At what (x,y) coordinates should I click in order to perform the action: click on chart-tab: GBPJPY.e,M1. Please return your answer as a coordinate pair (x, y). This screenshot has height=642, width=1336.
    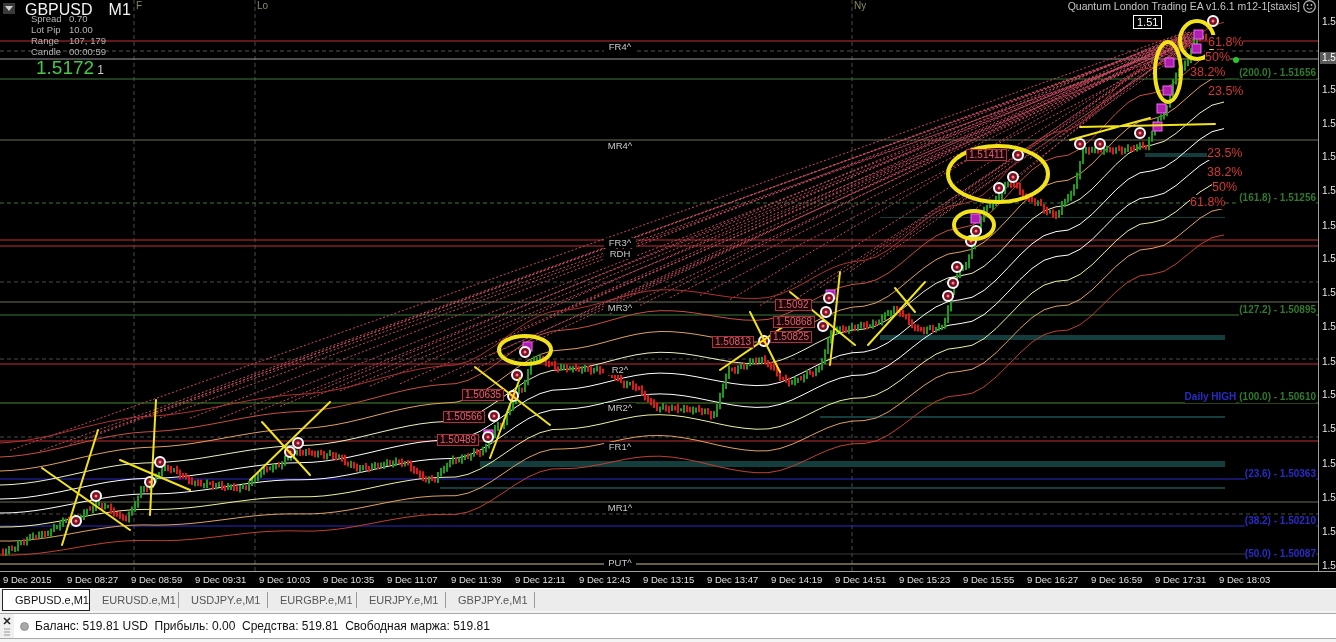
    Looking at the image, I should click on (490, 600).